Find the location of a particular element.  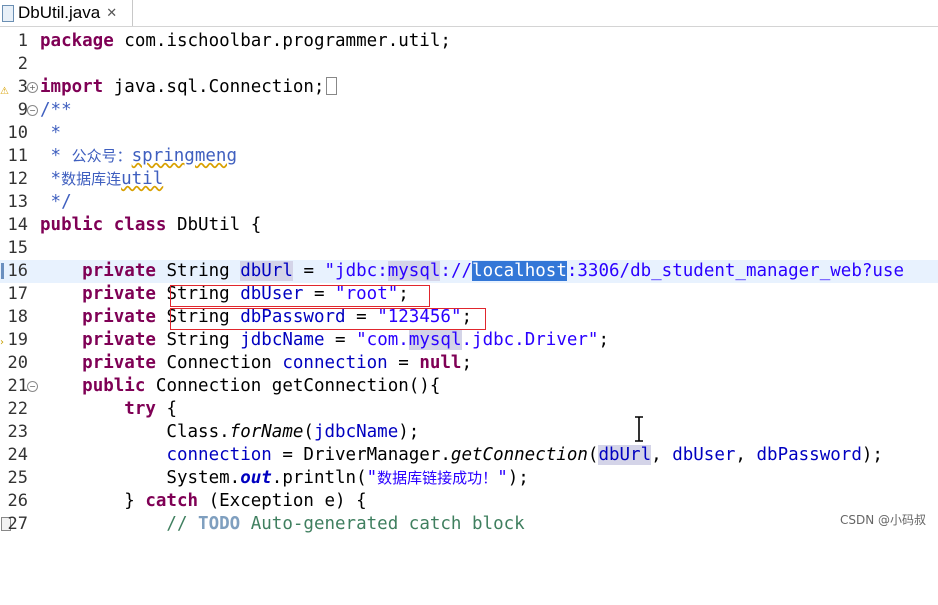

close-icon: ✕ is located at coordinates (111, 13).